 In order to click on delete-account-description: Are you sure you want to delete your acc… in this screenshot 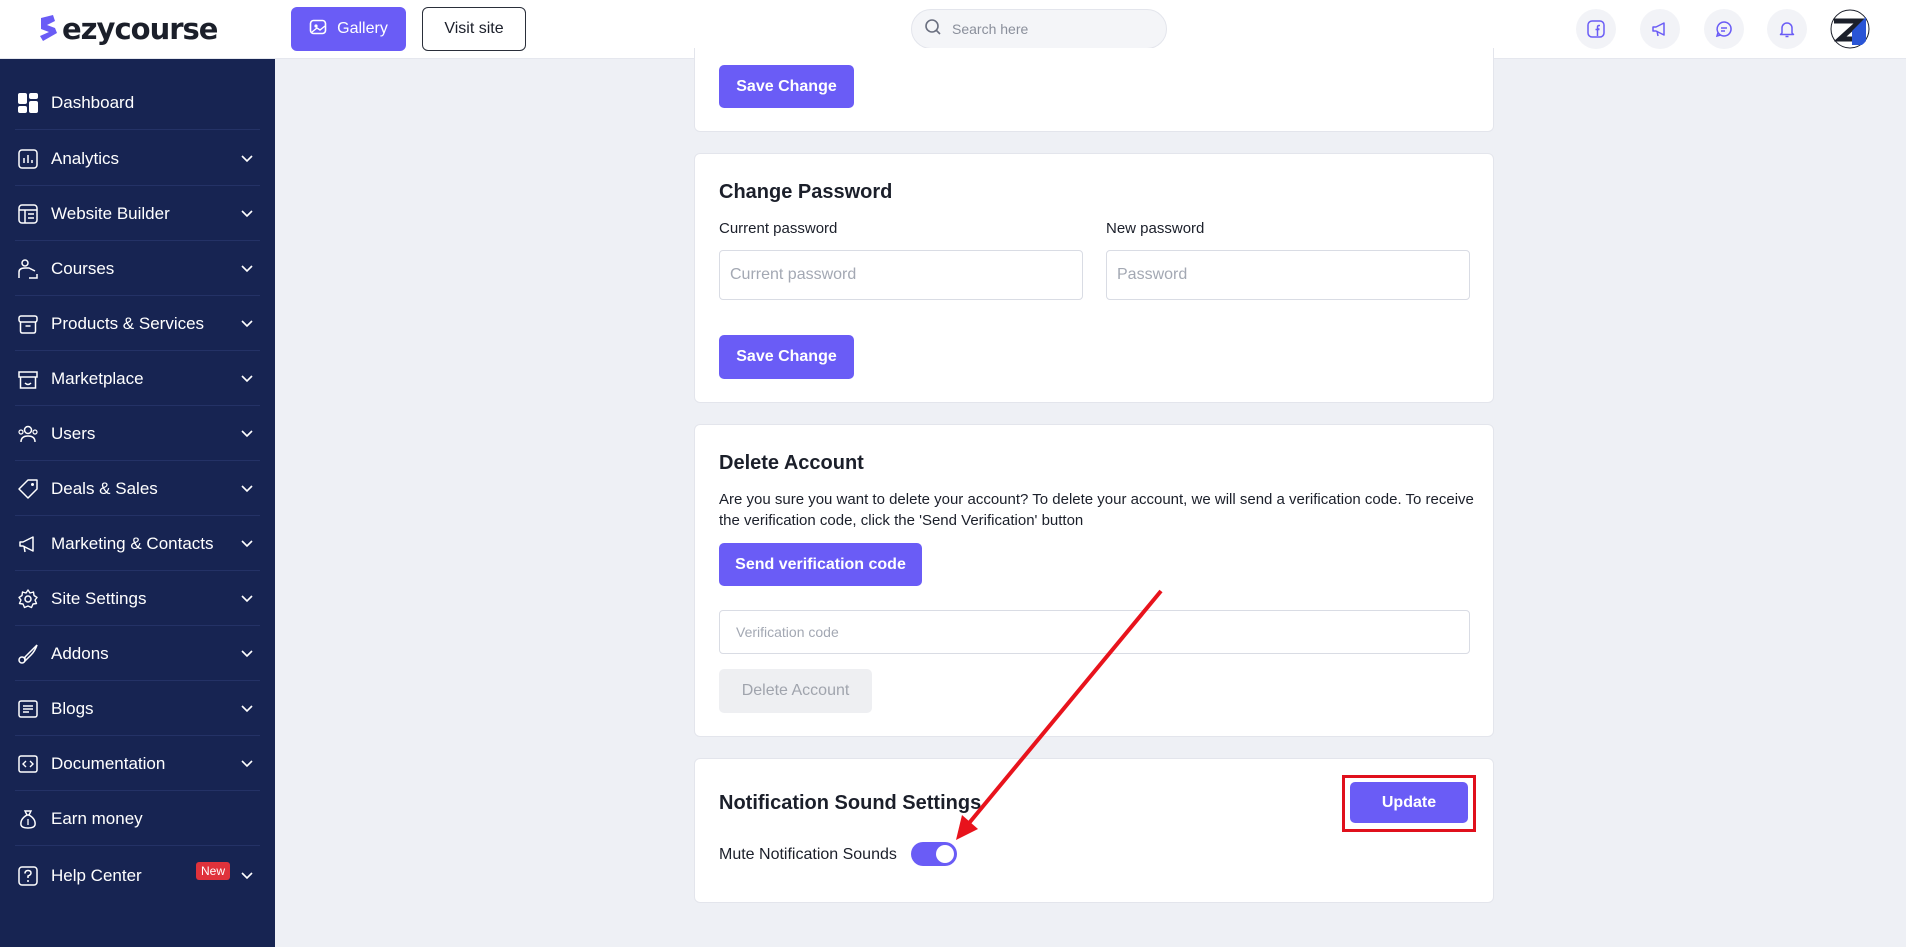, I will do `click(1096, 510)`.